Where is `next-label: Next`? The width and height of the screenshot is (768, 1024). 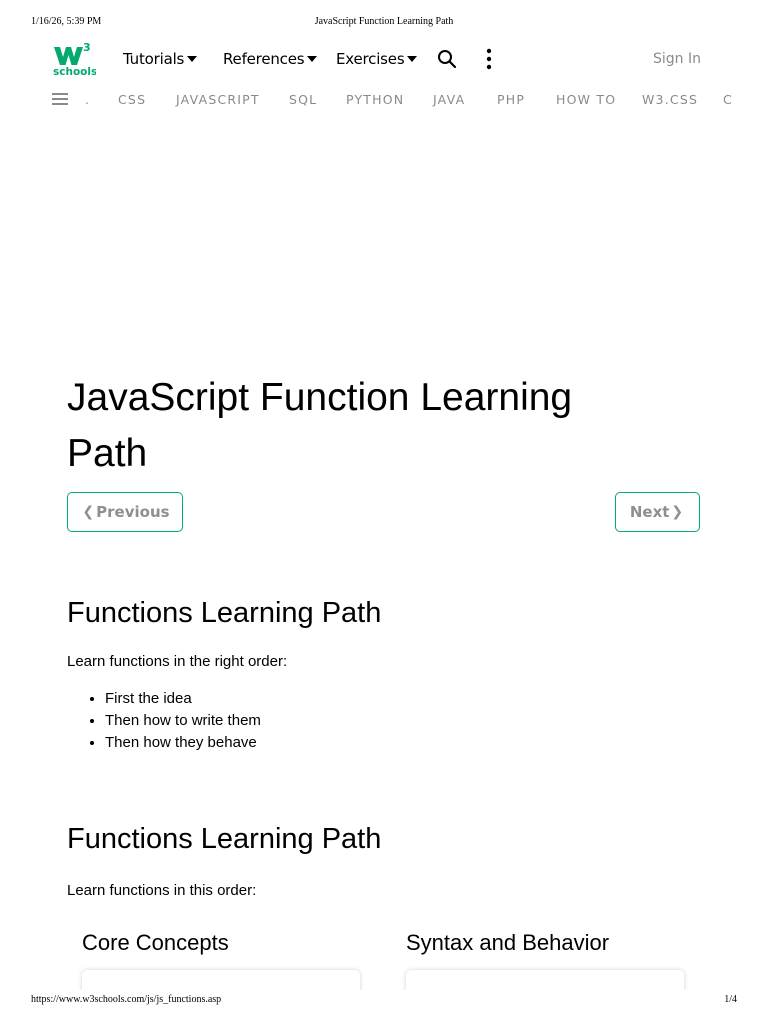 next-label: Next is located at coordinates (649, 512).